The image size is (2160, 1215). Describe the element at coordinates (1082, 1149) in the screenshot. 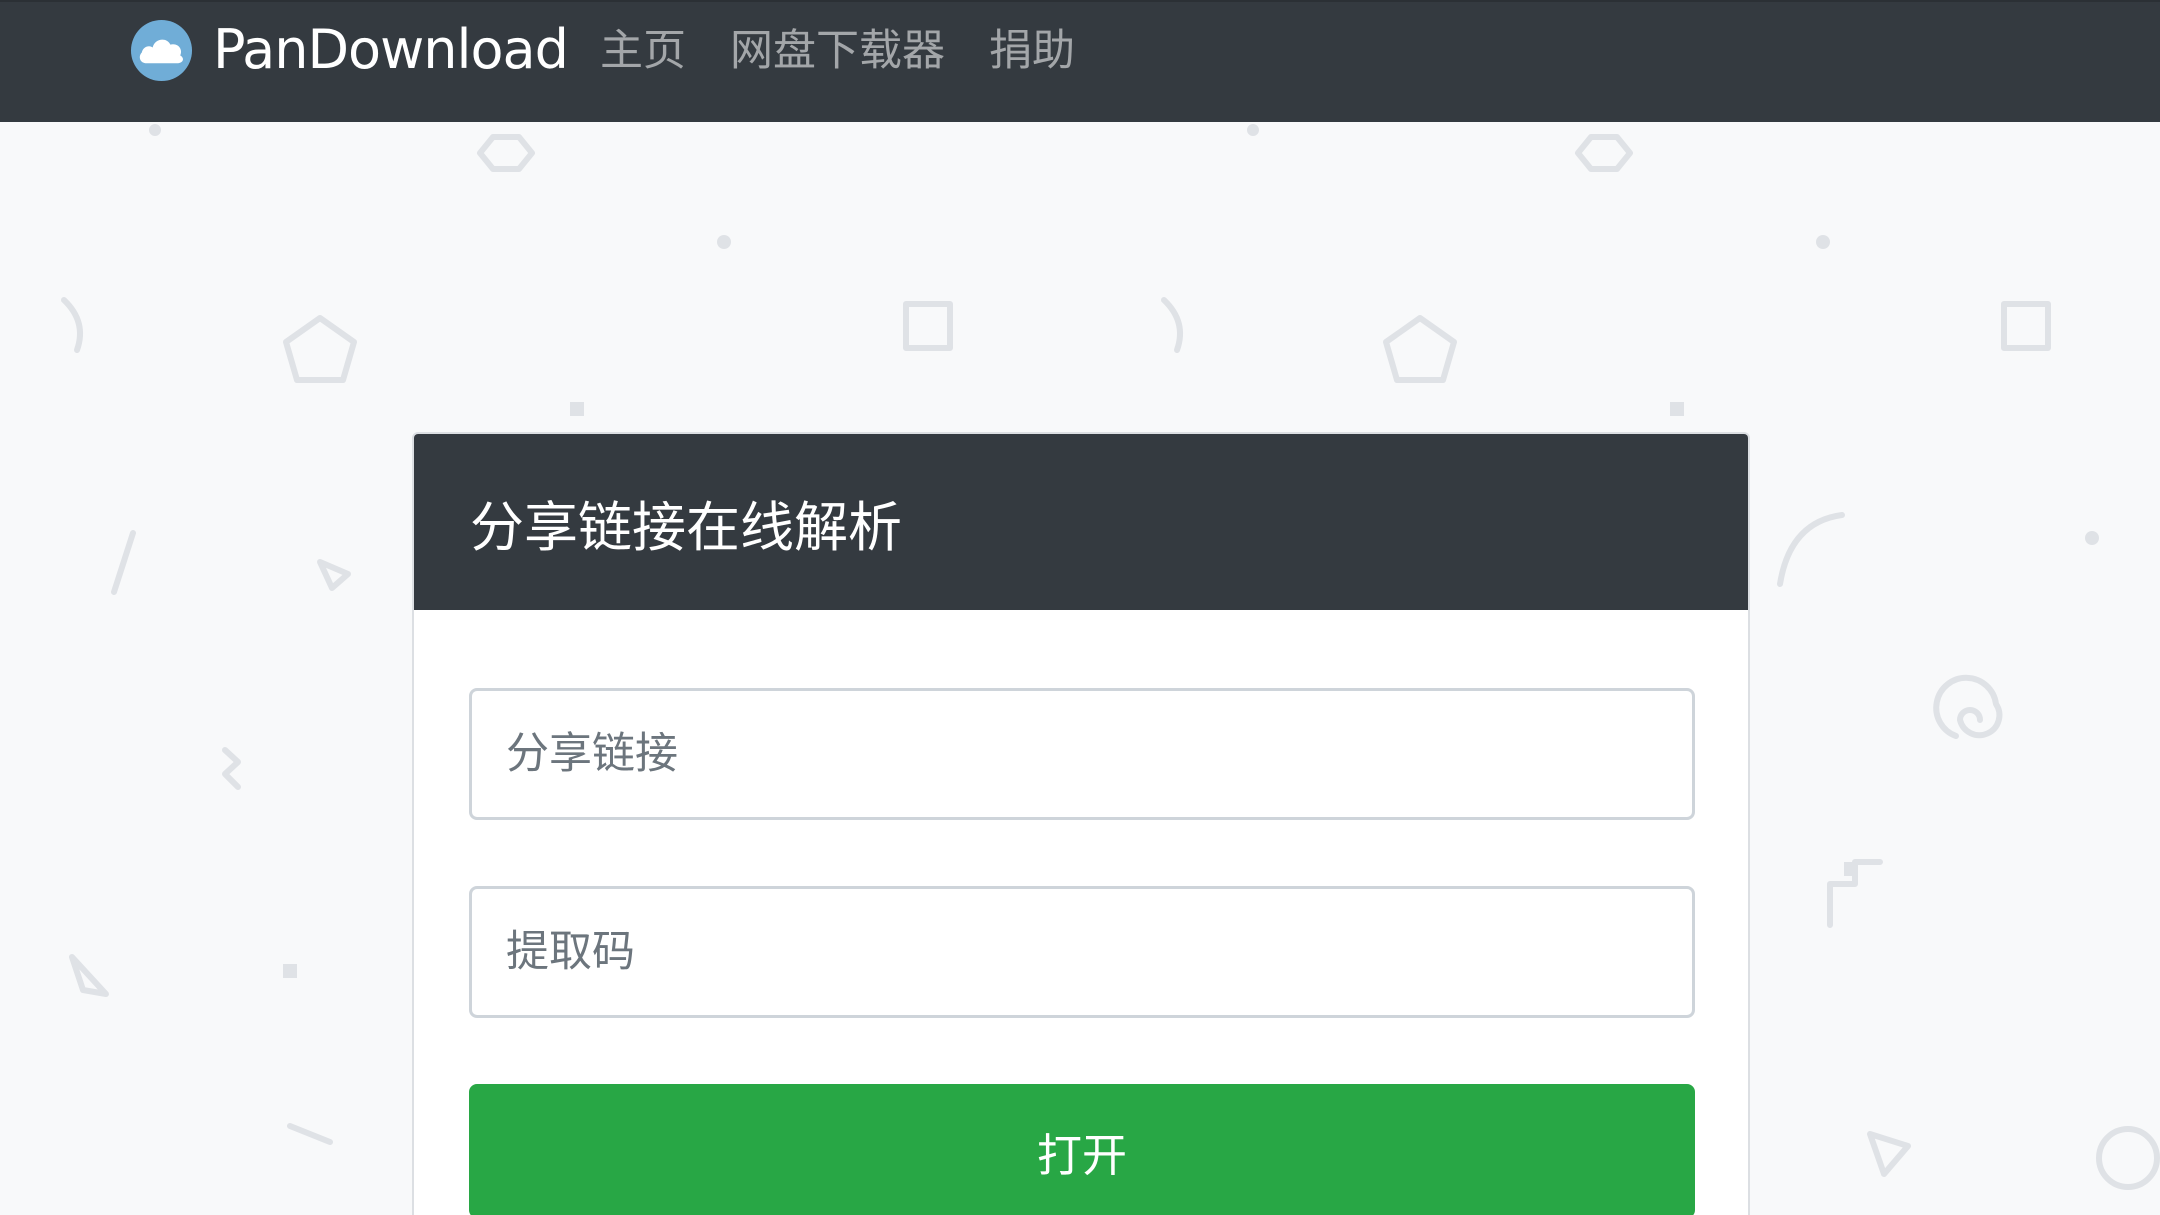

I see `open-button: 打开` at that location.